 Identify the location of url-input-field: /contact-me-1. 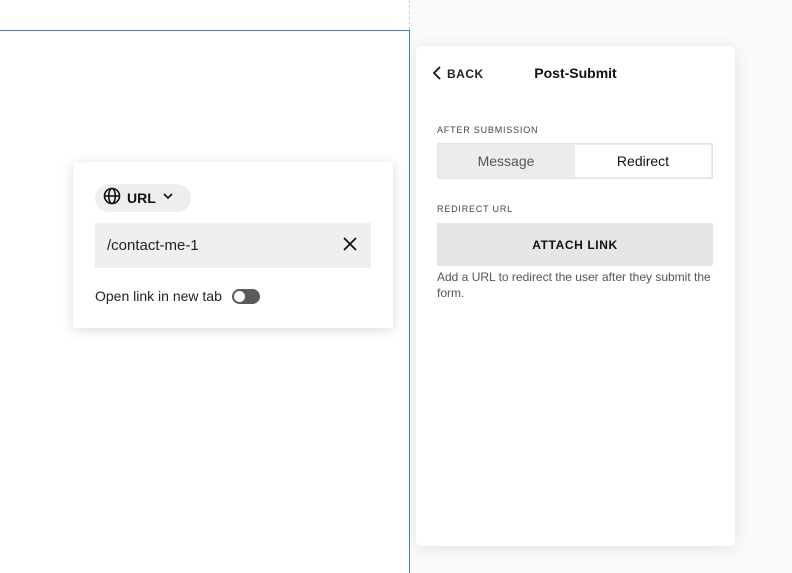
(233, 245).